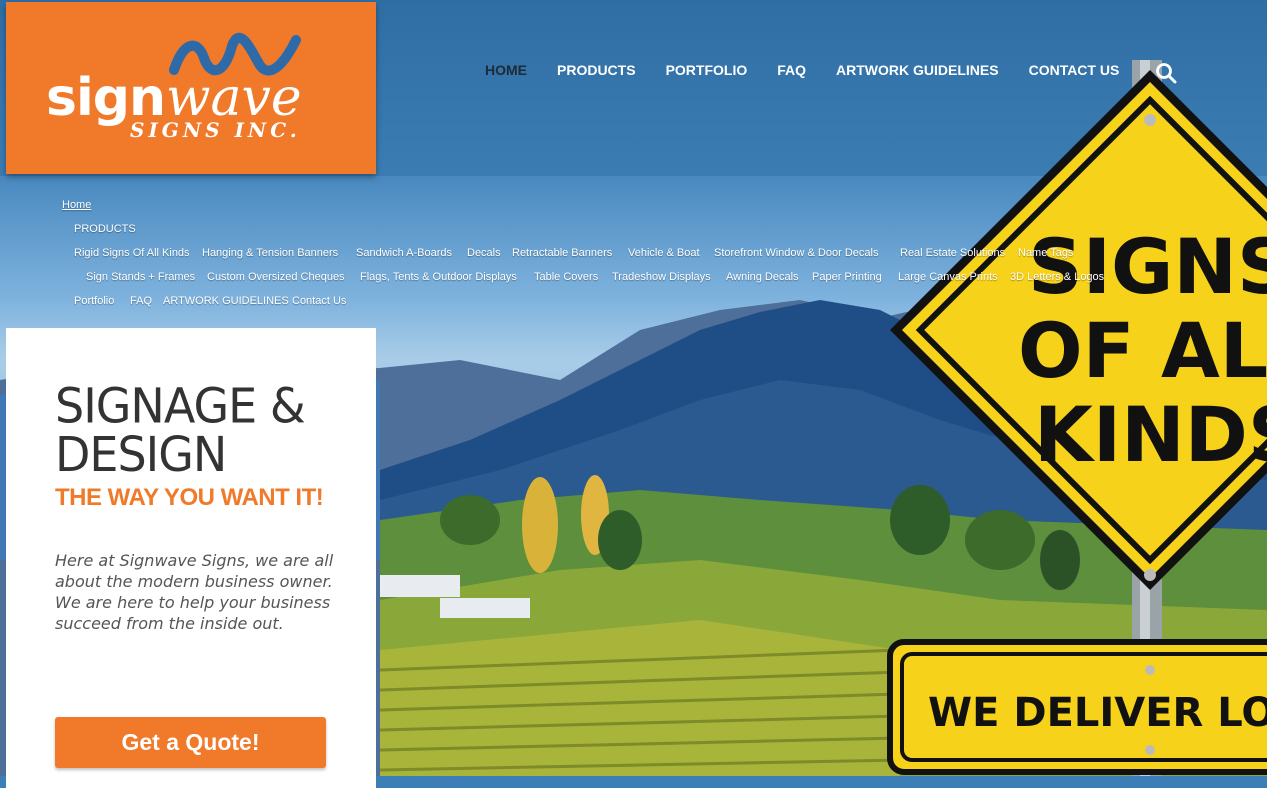 The image size is (1267, 788). What do you see at coordinates (276, 277) in the screenshot?
I see `sitemap-link: Custom Oversized Cheques` at bounding box center [276, 277].